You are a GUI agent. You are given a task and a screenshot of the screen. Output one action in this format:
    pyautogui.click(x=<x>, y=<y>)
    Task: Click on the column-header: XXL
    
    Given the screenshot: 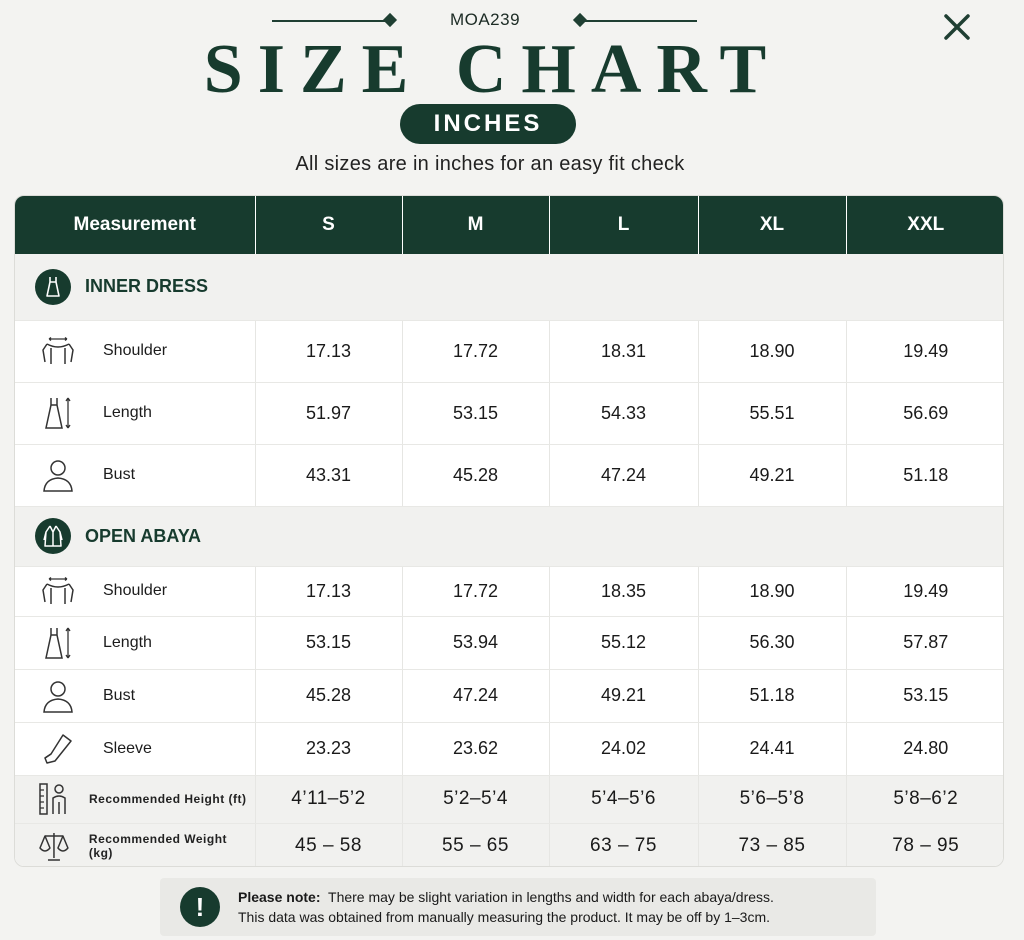 What is the action you would take?
    pyautogui.click(x=924, y=225)
    